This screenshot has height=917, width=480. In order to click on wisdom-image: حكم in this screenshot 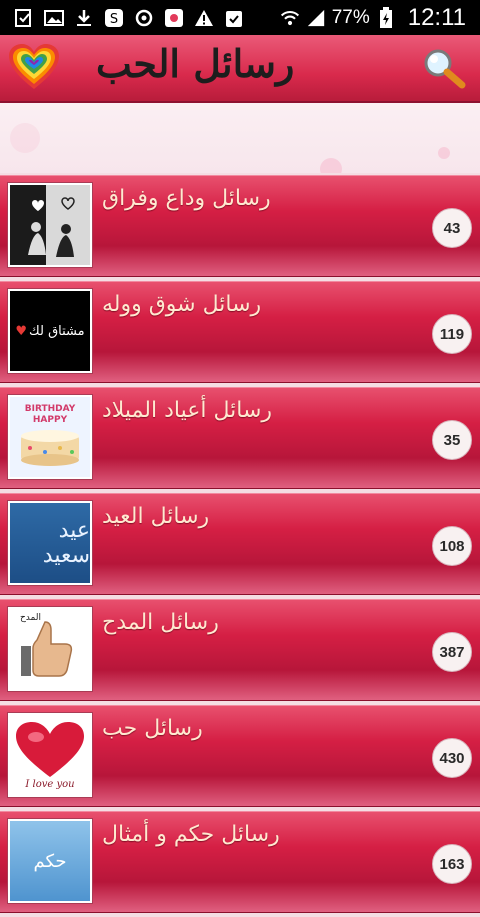, I will do `click(50, 861)`.